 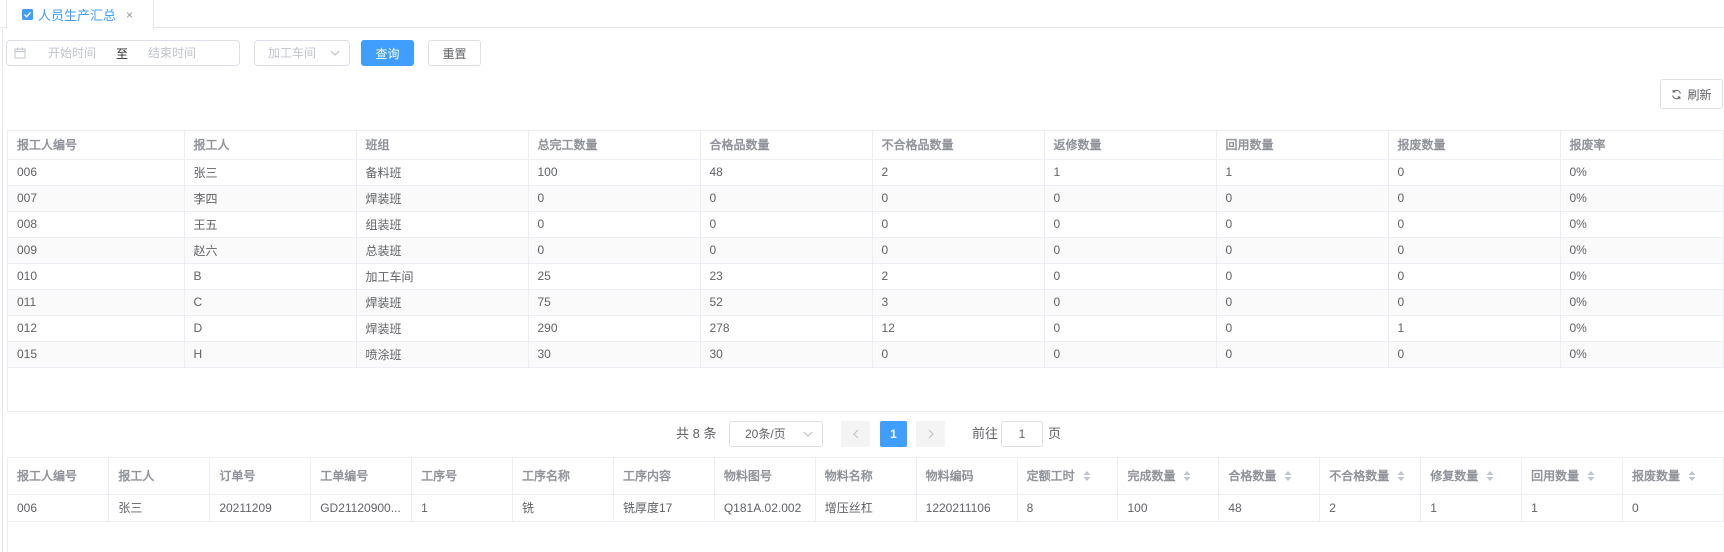 What do you see at coordinates (1302, 145) in the screenshot?
I see `col-reuse: 回用数量` at bounding box center [1302, 145].